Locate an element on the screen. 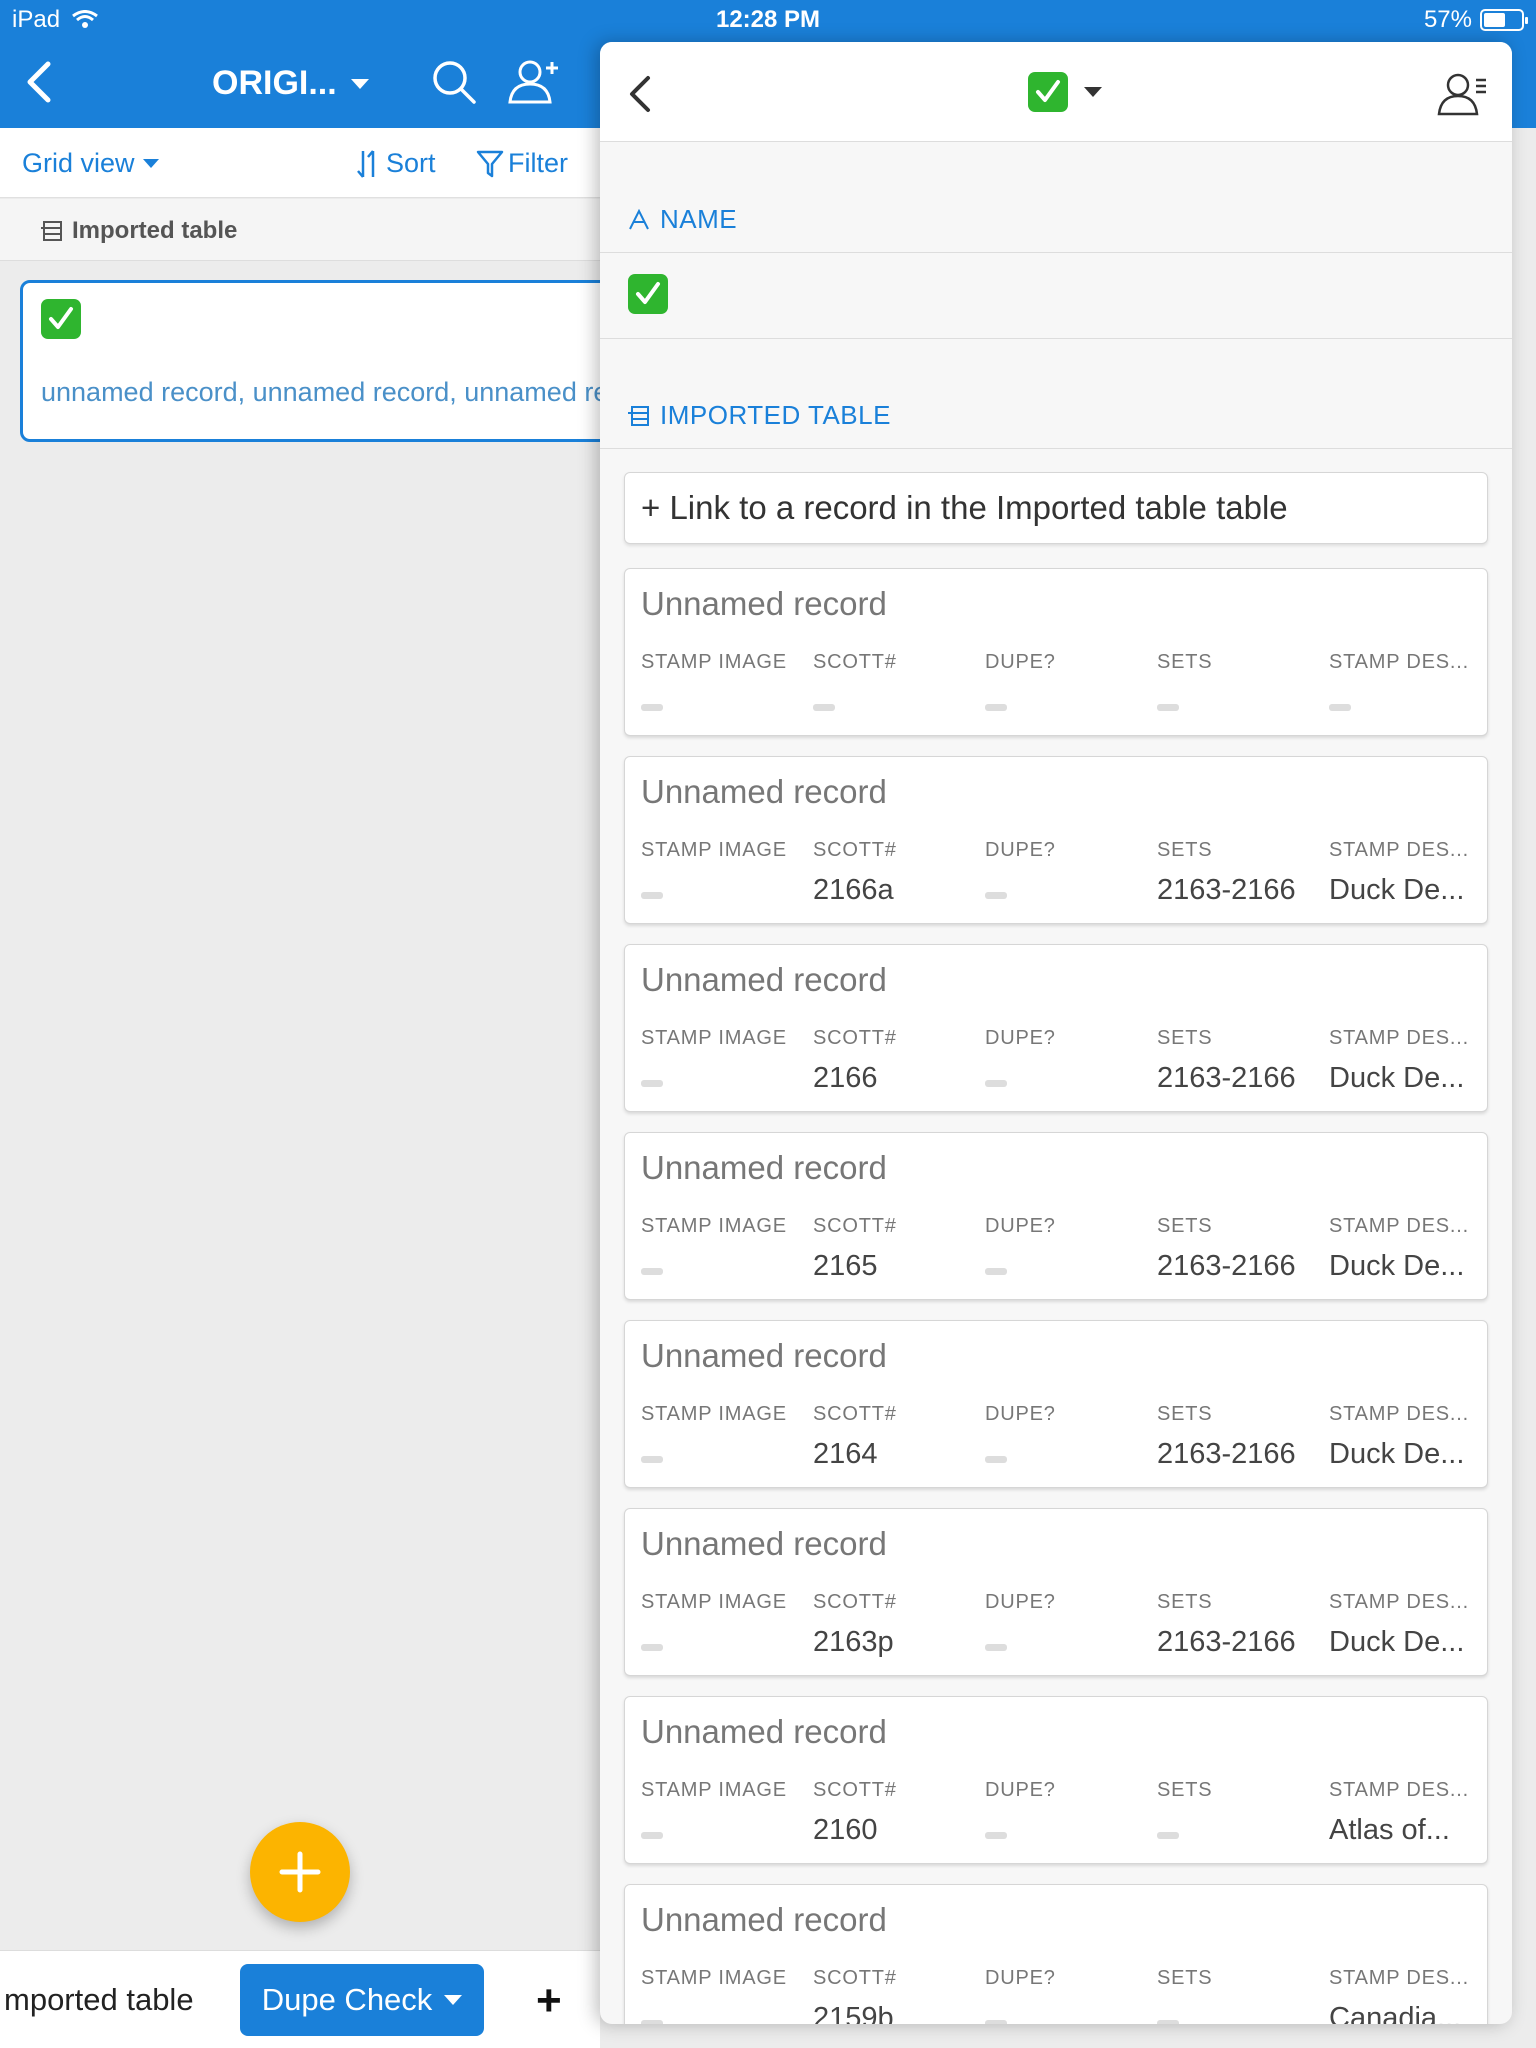 The width and height of the screenshot is (1536, 2048). view-label: Grid view is located at coordinates (78, 163).